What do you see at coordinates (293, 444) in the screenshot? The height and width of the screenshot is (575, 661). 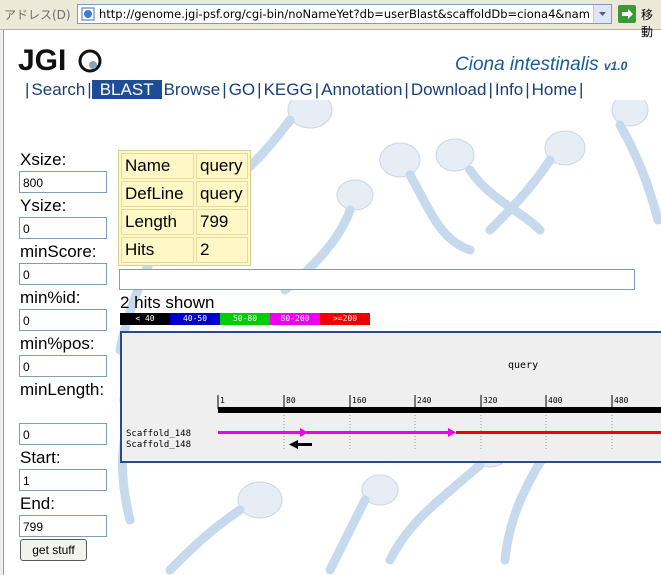 I see `arrow-left-icon` at bounding box center [293, 444].